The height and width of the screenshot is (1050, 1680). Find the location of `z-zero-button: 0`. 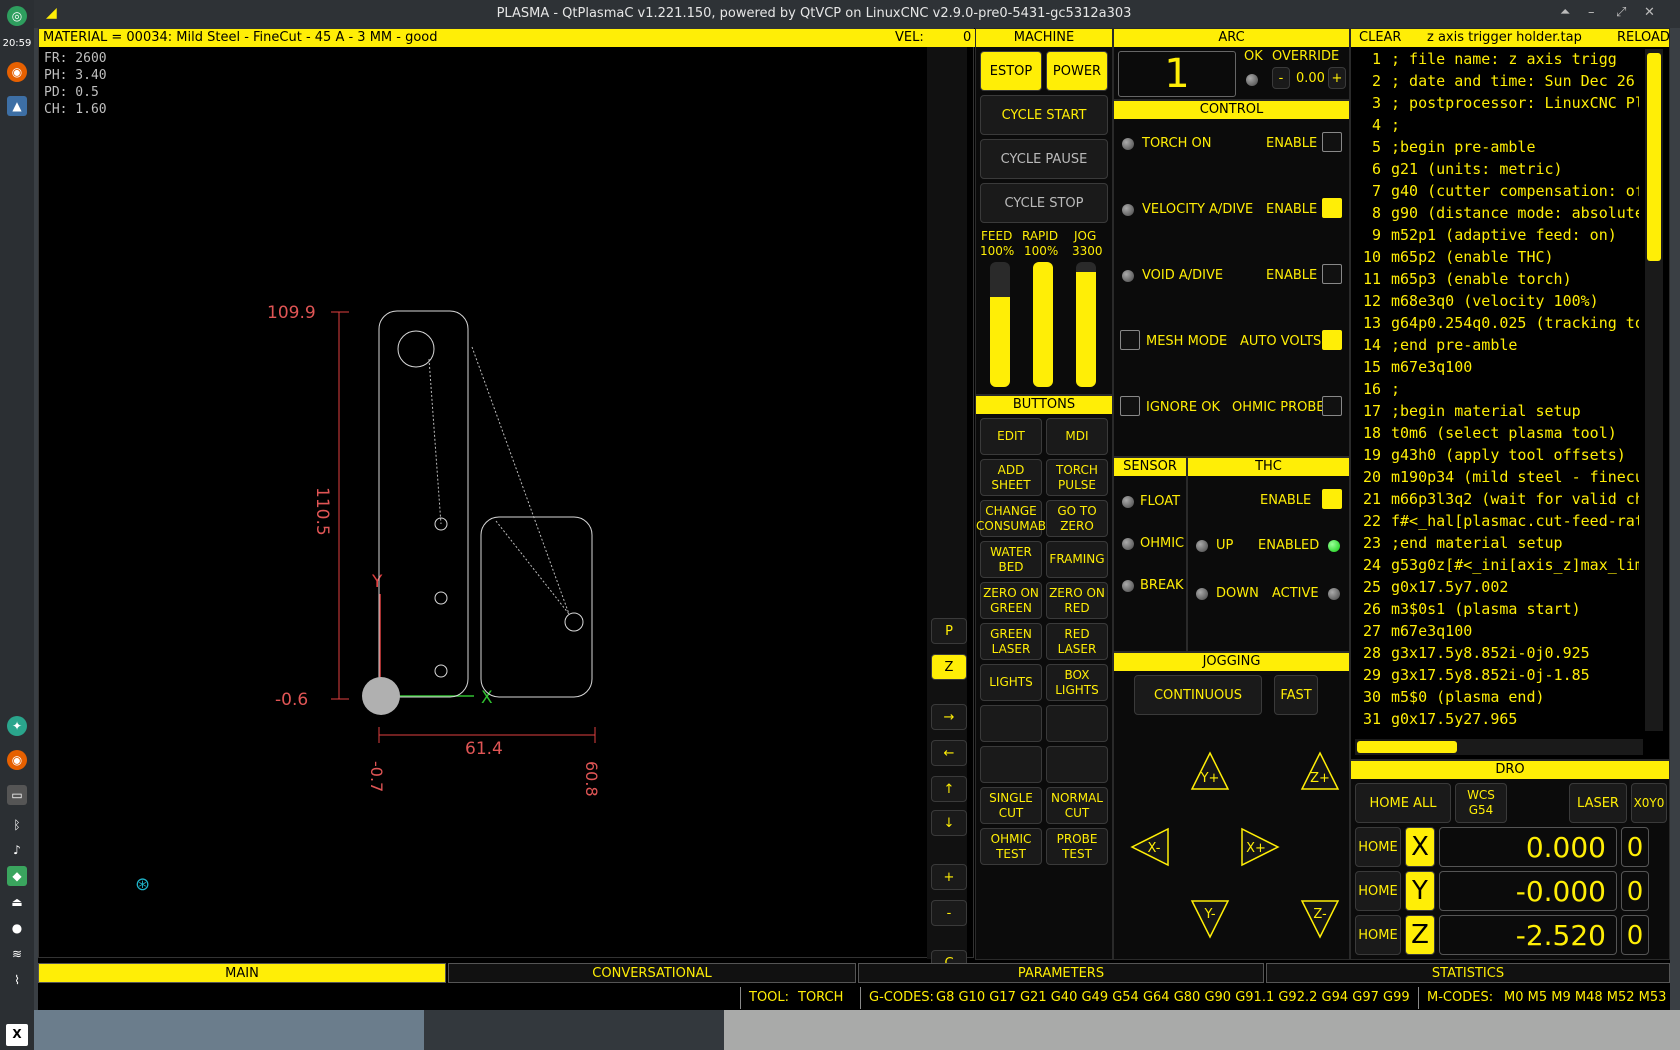

z-zero-button: 0 is located at coordinates (1635, 935).